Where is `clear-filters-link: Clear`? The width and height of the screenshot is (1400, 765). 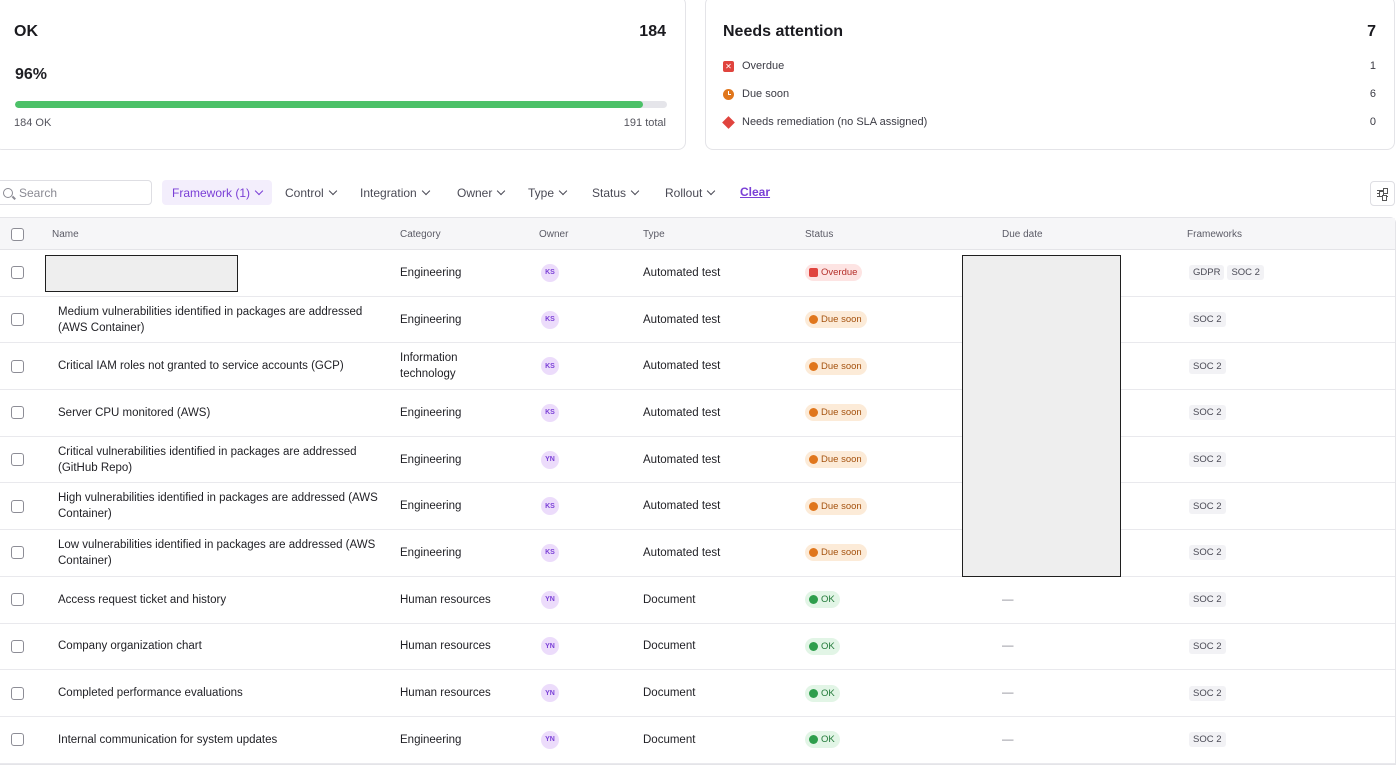
clear-filters-link: Clear is located at coordinates (755, 192).